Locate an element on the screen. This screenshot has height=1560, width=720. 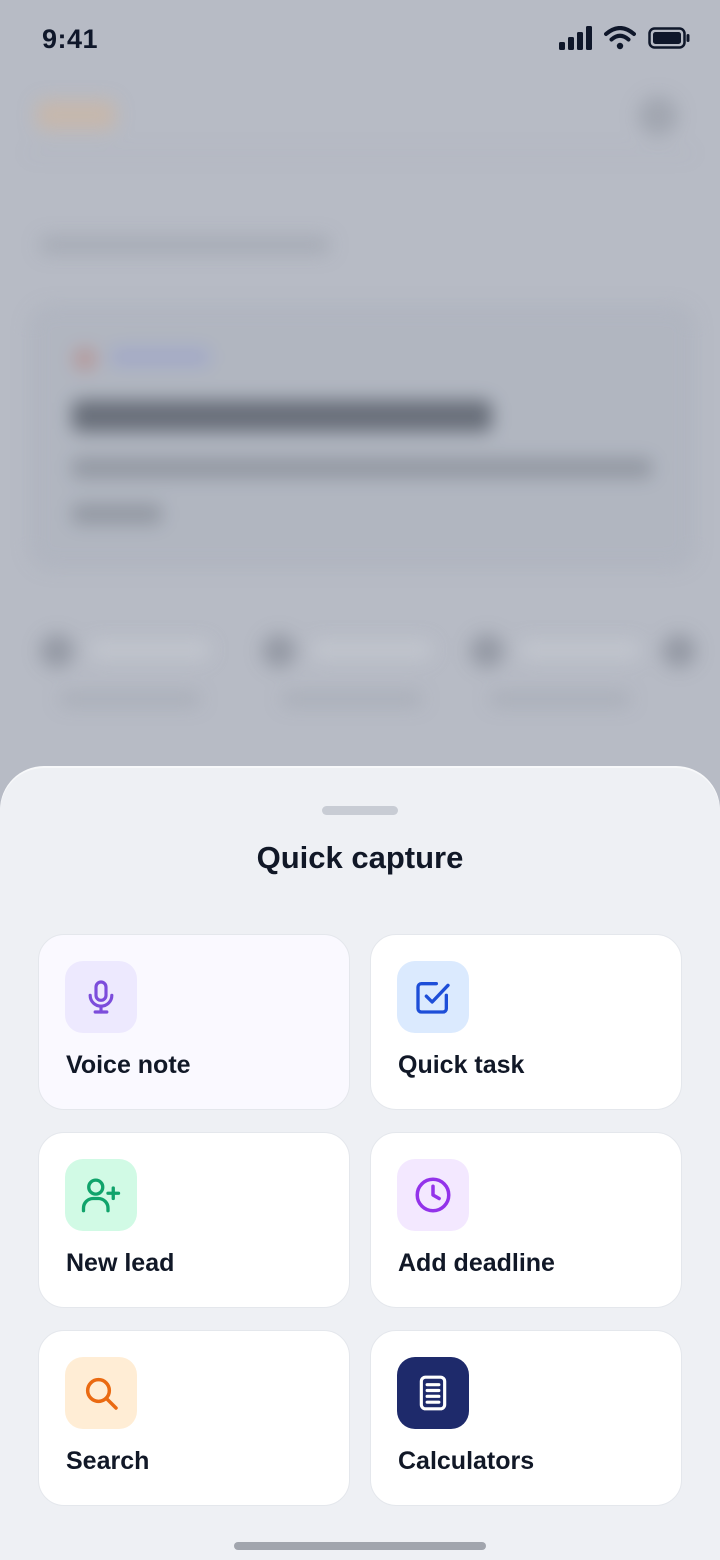
home-indicator is located at coordinates (360, 1546).